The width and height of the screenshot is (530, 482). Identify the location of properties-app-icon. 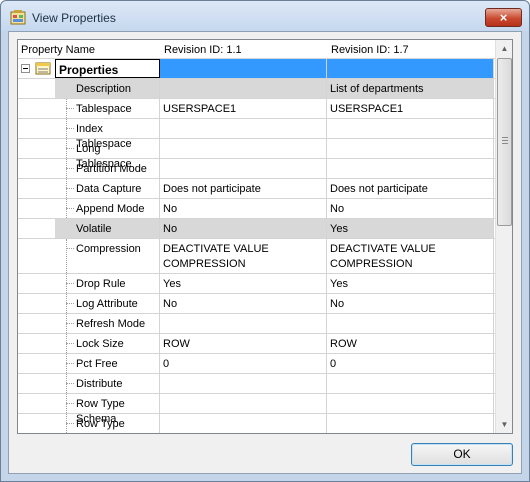
(18, 17).